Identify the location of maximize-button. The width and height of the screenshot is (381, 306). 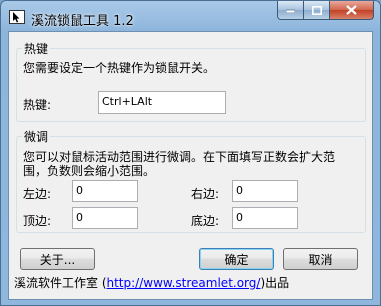
(317, 10).